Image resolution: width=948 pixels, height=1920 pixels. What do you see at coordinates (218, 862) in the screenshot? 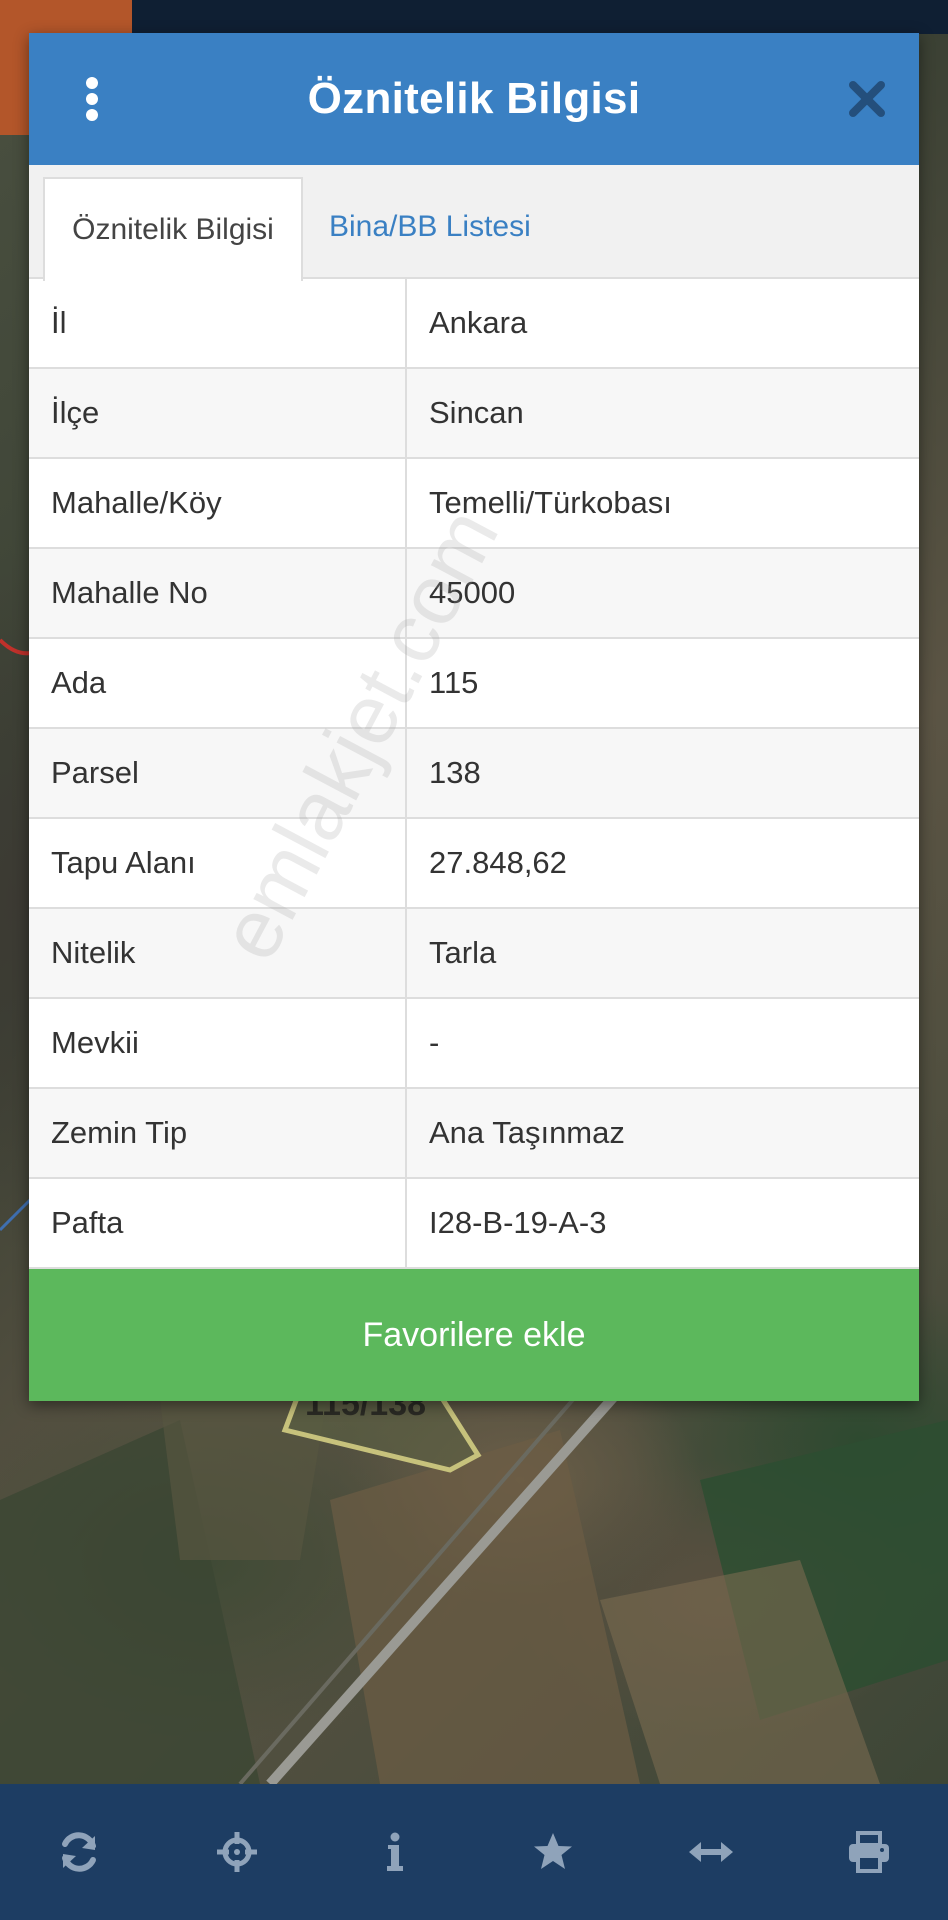
I see `row-key: Tapu Alanı` at bounding box center [218, 862].